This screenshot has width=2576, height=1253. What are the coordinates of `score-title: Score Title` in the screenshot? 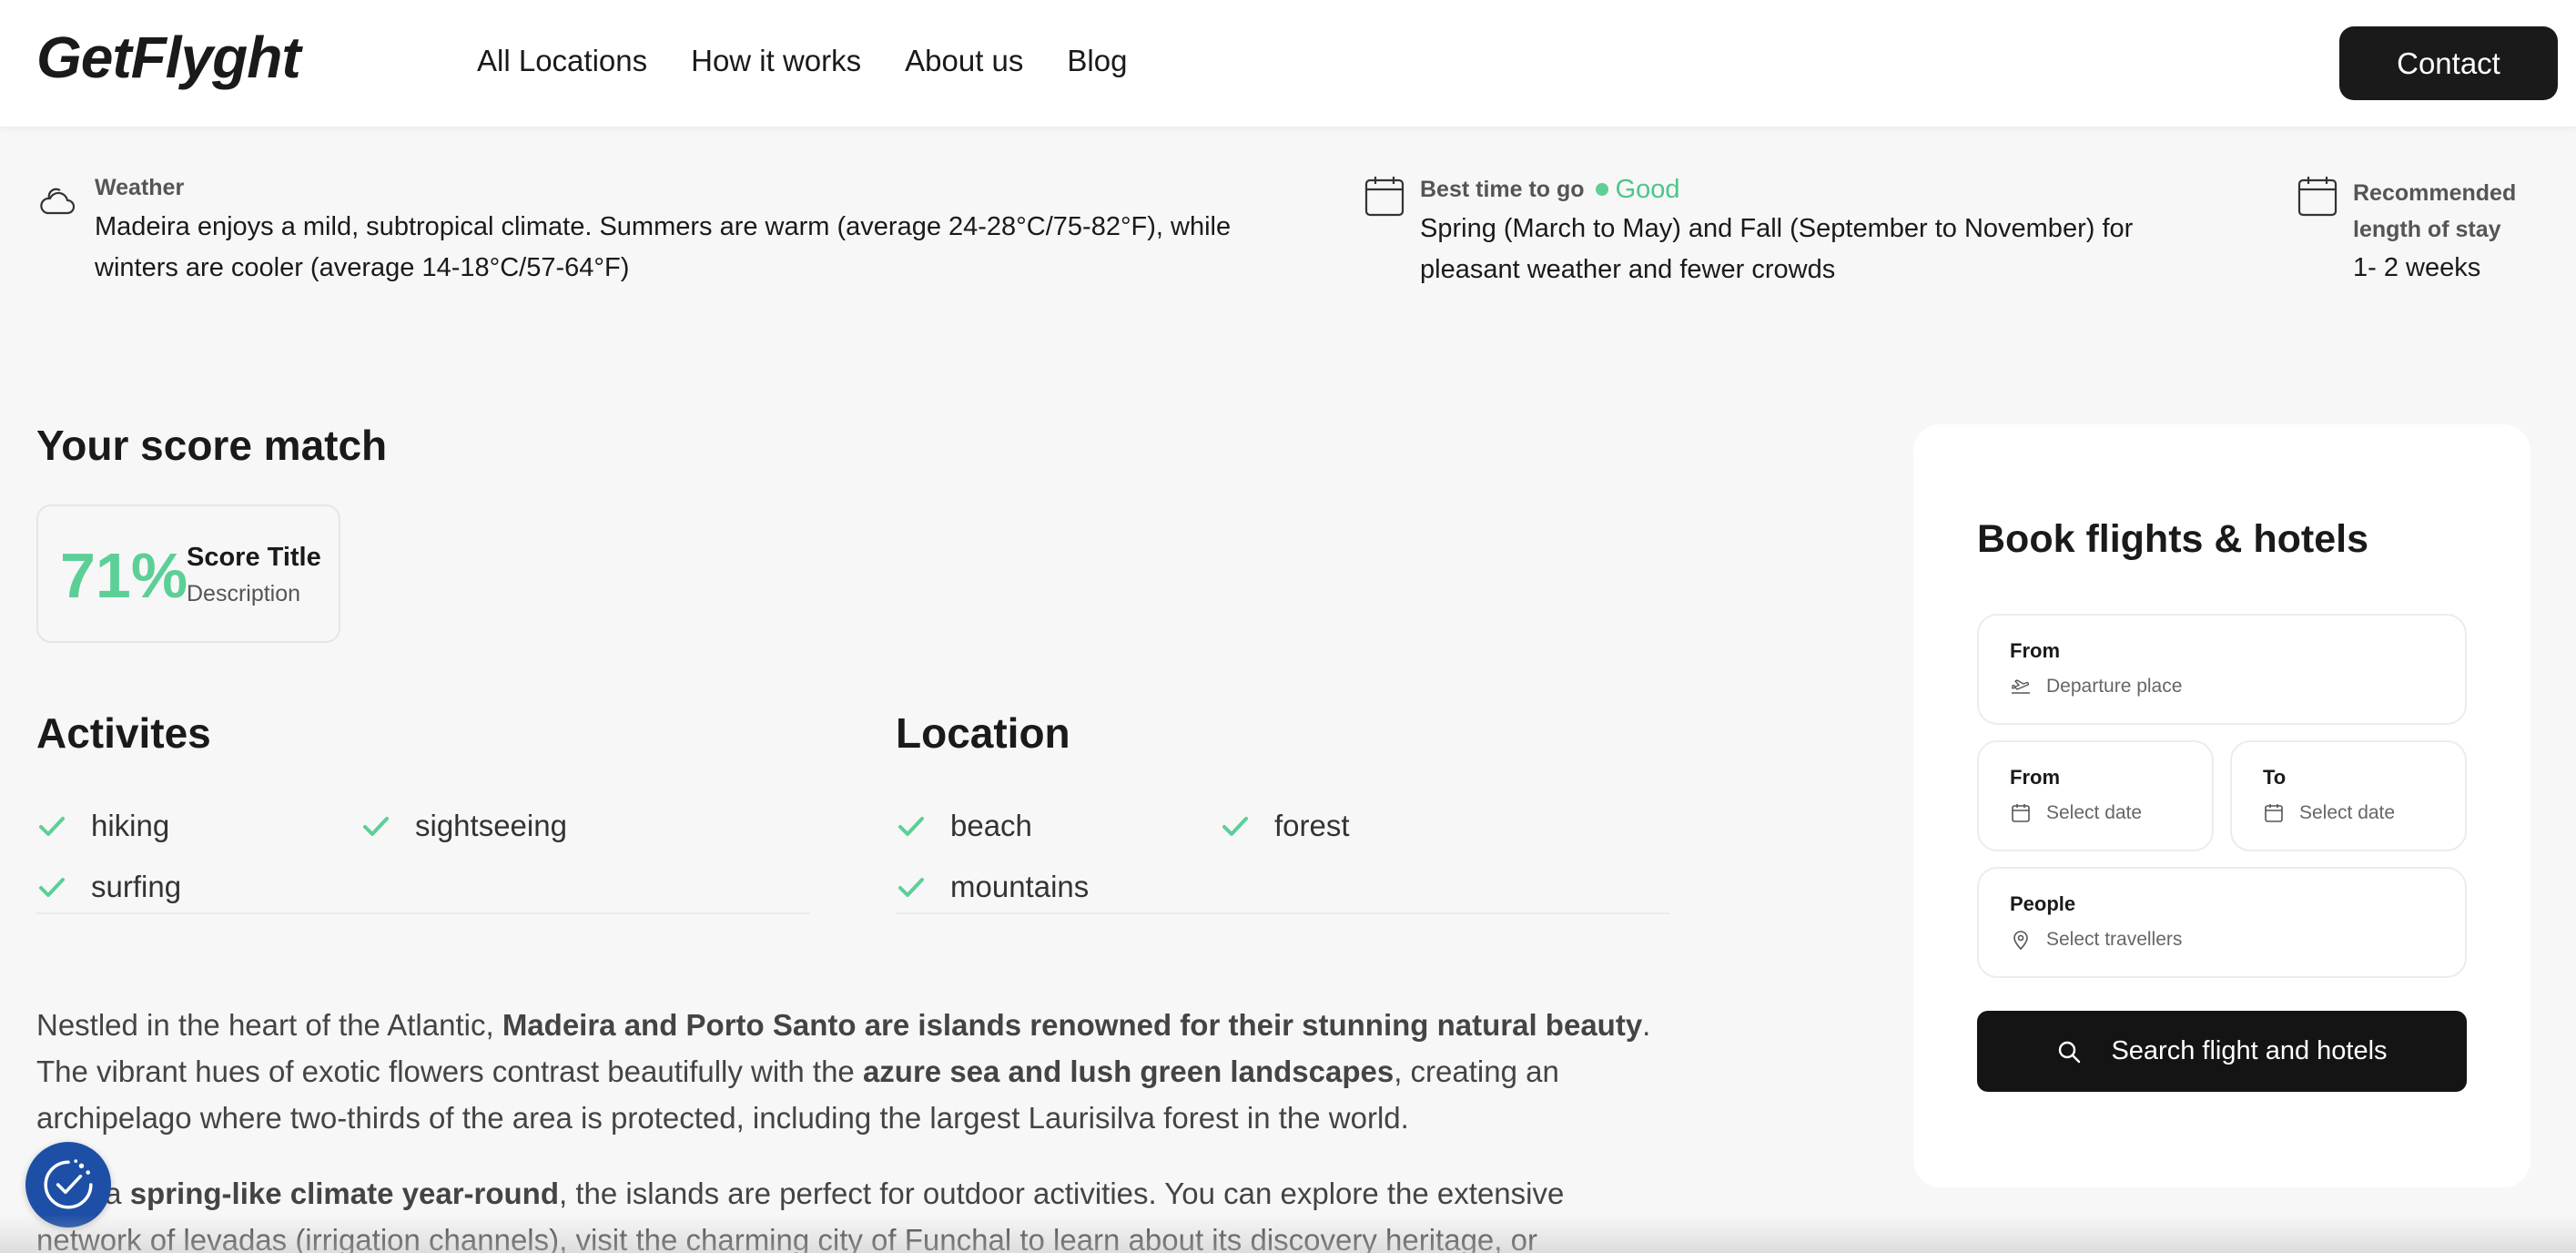 It's located at (254, 557).